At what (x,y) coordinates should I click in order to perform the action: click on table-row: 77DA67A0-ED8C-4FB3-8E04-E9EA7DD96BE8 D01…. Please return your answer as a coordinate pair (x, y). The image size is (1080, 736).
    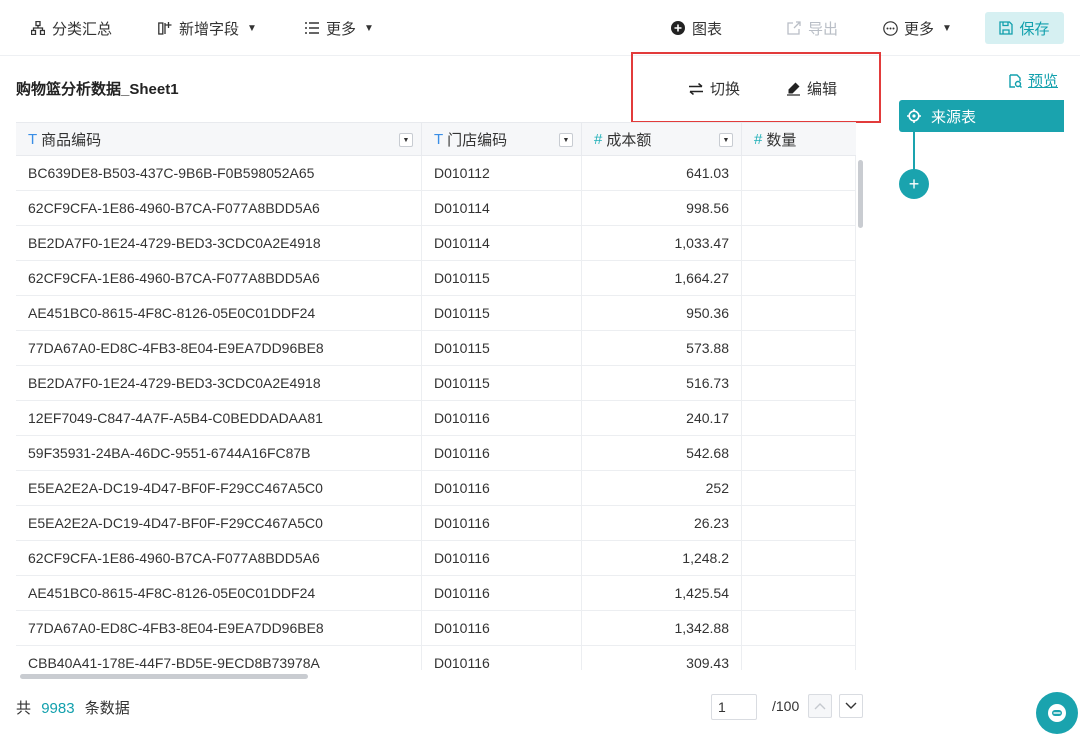
    Looking at the image, I should click on (436, 348).